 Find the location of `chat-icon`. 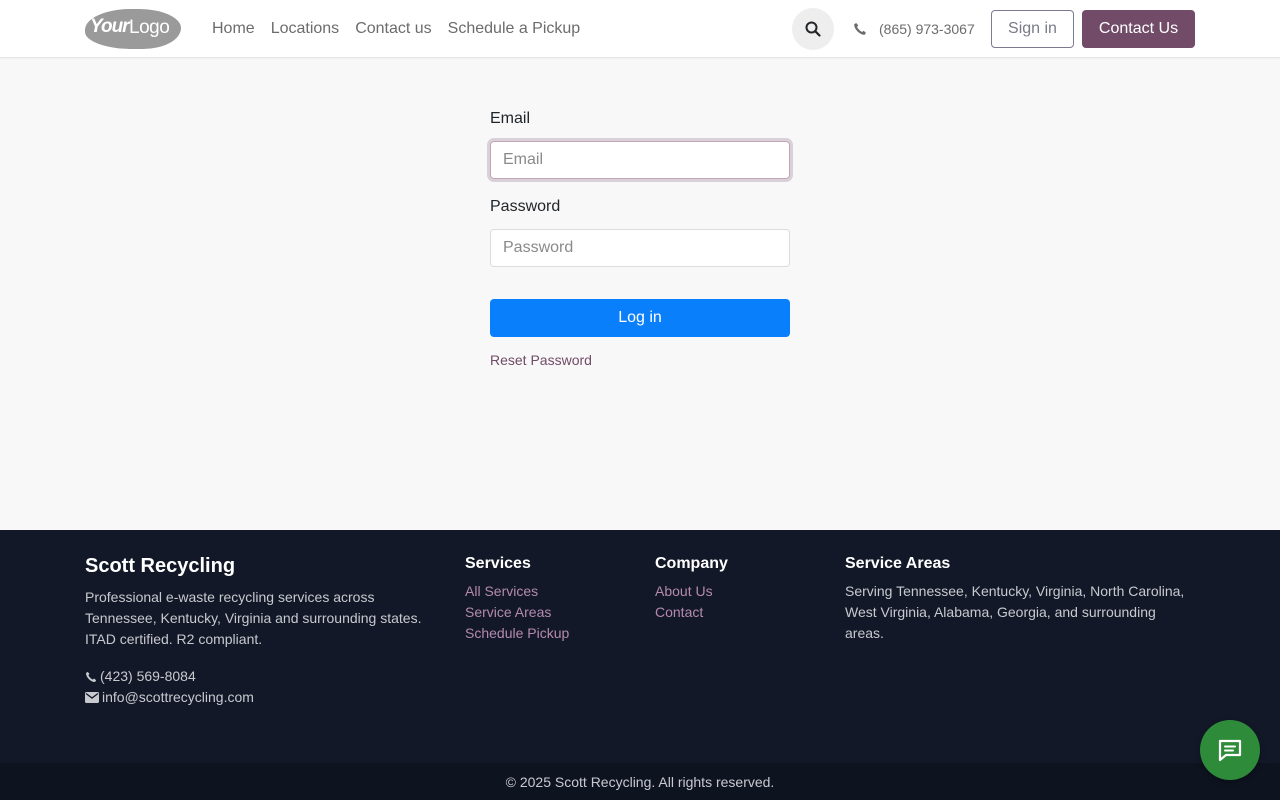

chat-icon is located at coordinates (1230, 750).